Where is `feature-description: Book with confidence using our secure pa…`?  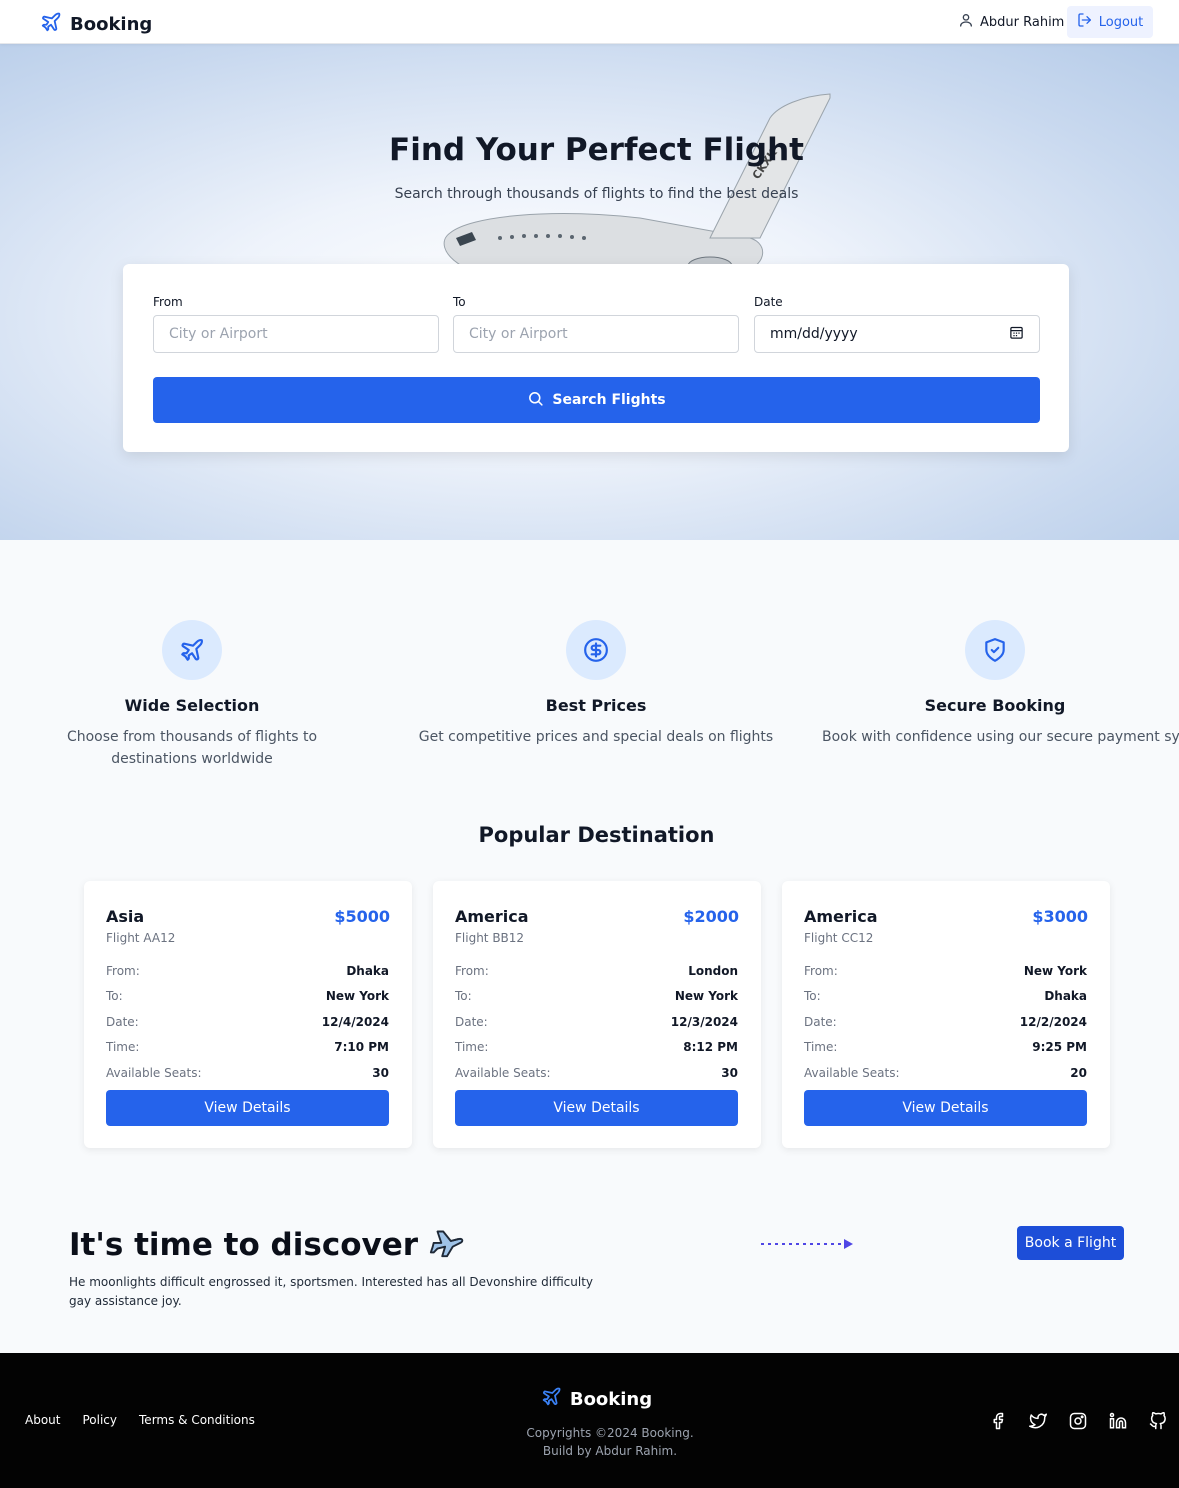
feature-description: Book with confidence using our secure pa… is located at coordinates (1000, 737).